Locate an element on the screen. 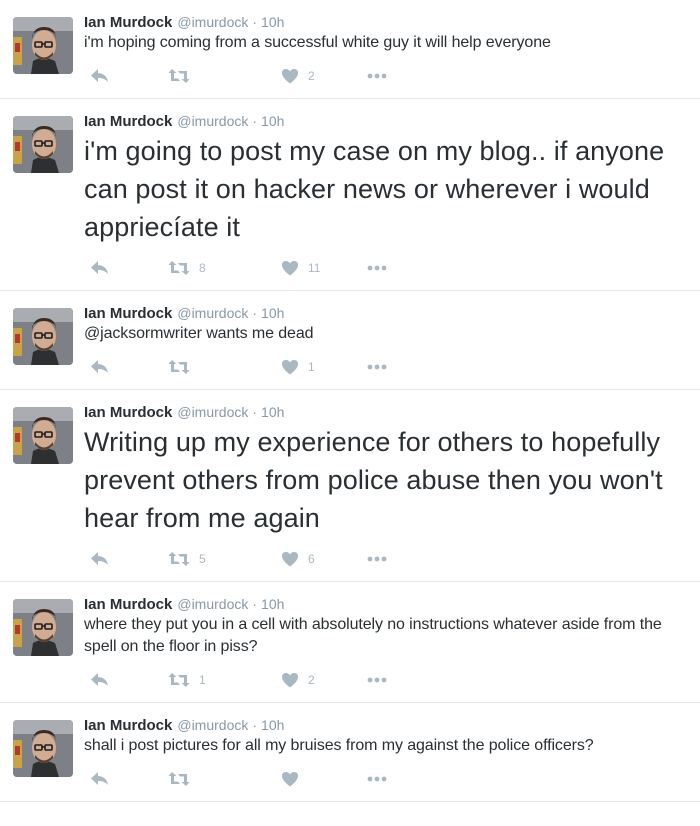 The height and width of the screenshot is (826, 700). retweet-count: 5 is located at coordinates (202, 559).